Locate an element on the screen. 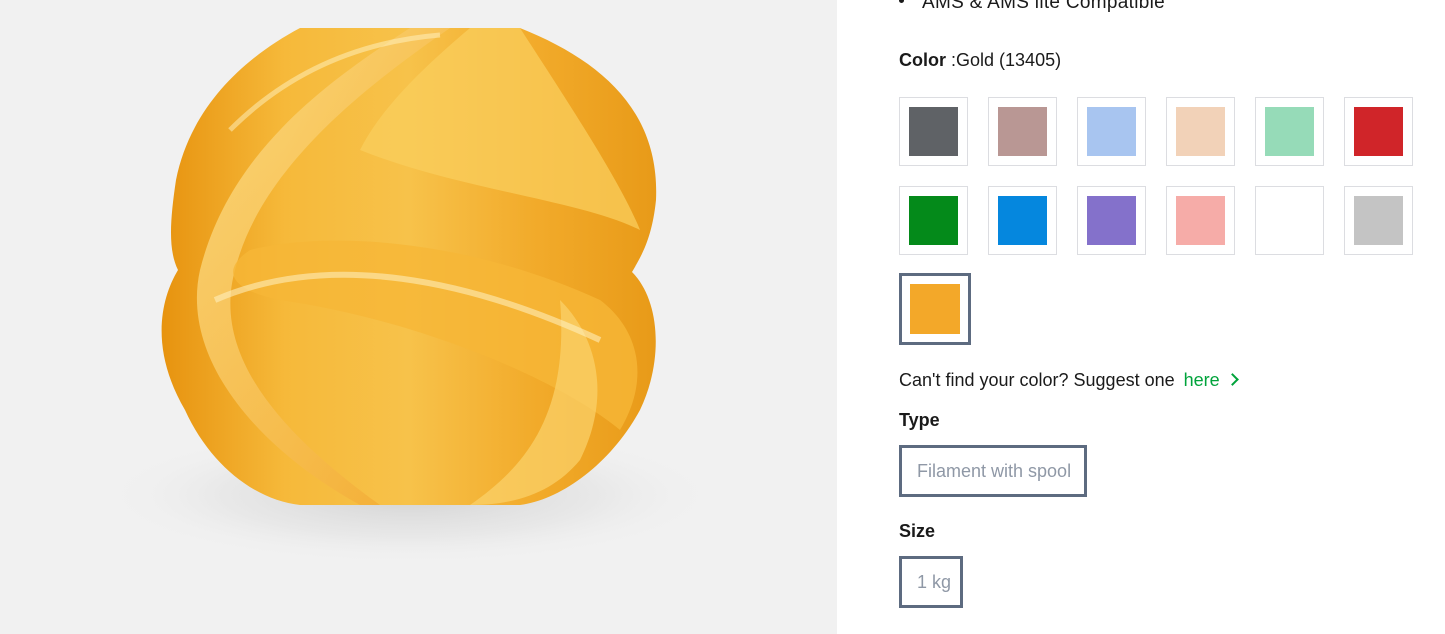 The width and height of the screenshot is (1445, 634). suggest-text: Can't find your color? Suggest one is located at coordinates (1037, 380).